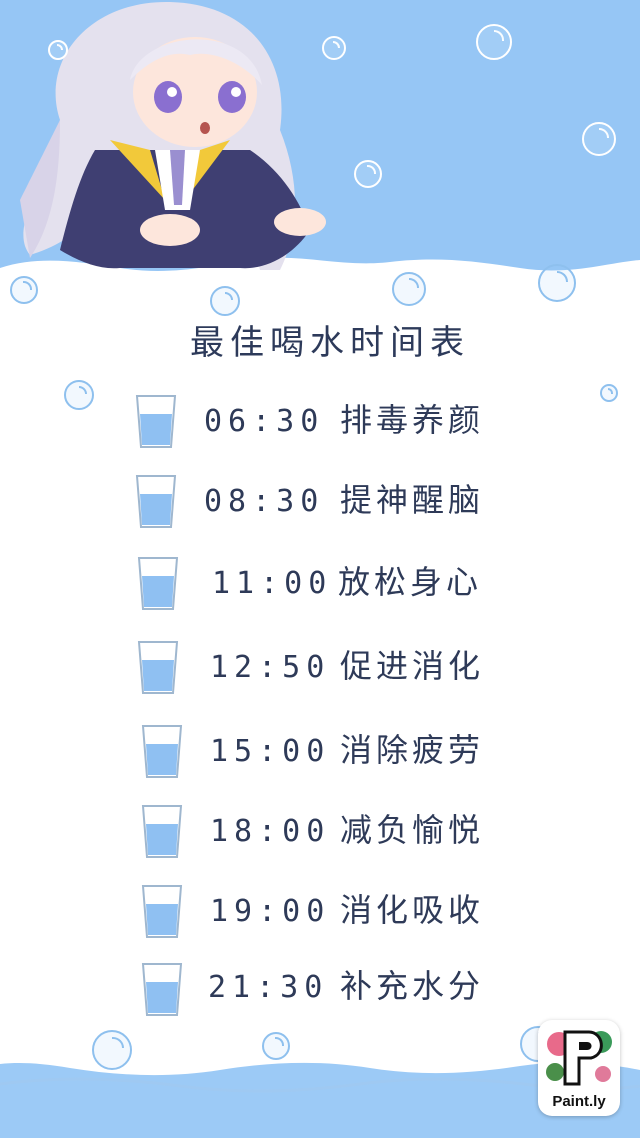 Image resolution: width=640 pixels, height=1138 pixels. Describe the element at coordinates (264, 421) in the screenshot. I see `schedule-time: 06:30` at that location.